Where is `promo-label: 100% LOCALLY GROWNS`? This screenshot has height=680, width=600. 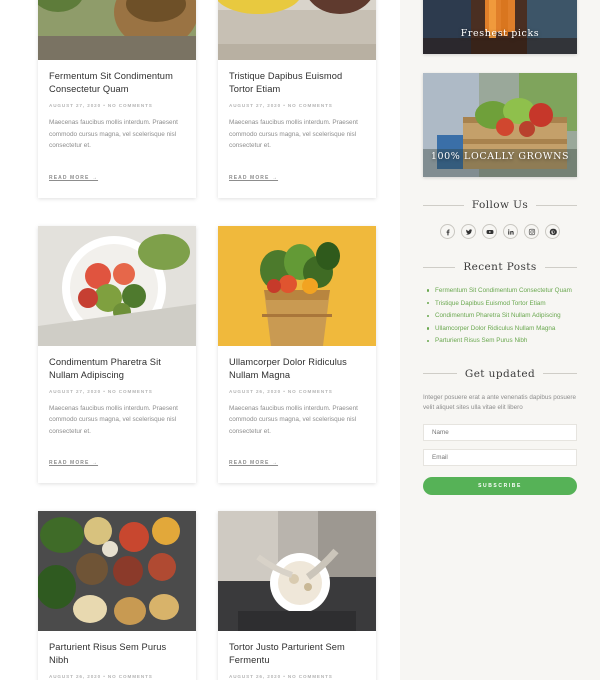 promo-label: 100% LOCALLY GROWNS is located at coordinates (500, 156).